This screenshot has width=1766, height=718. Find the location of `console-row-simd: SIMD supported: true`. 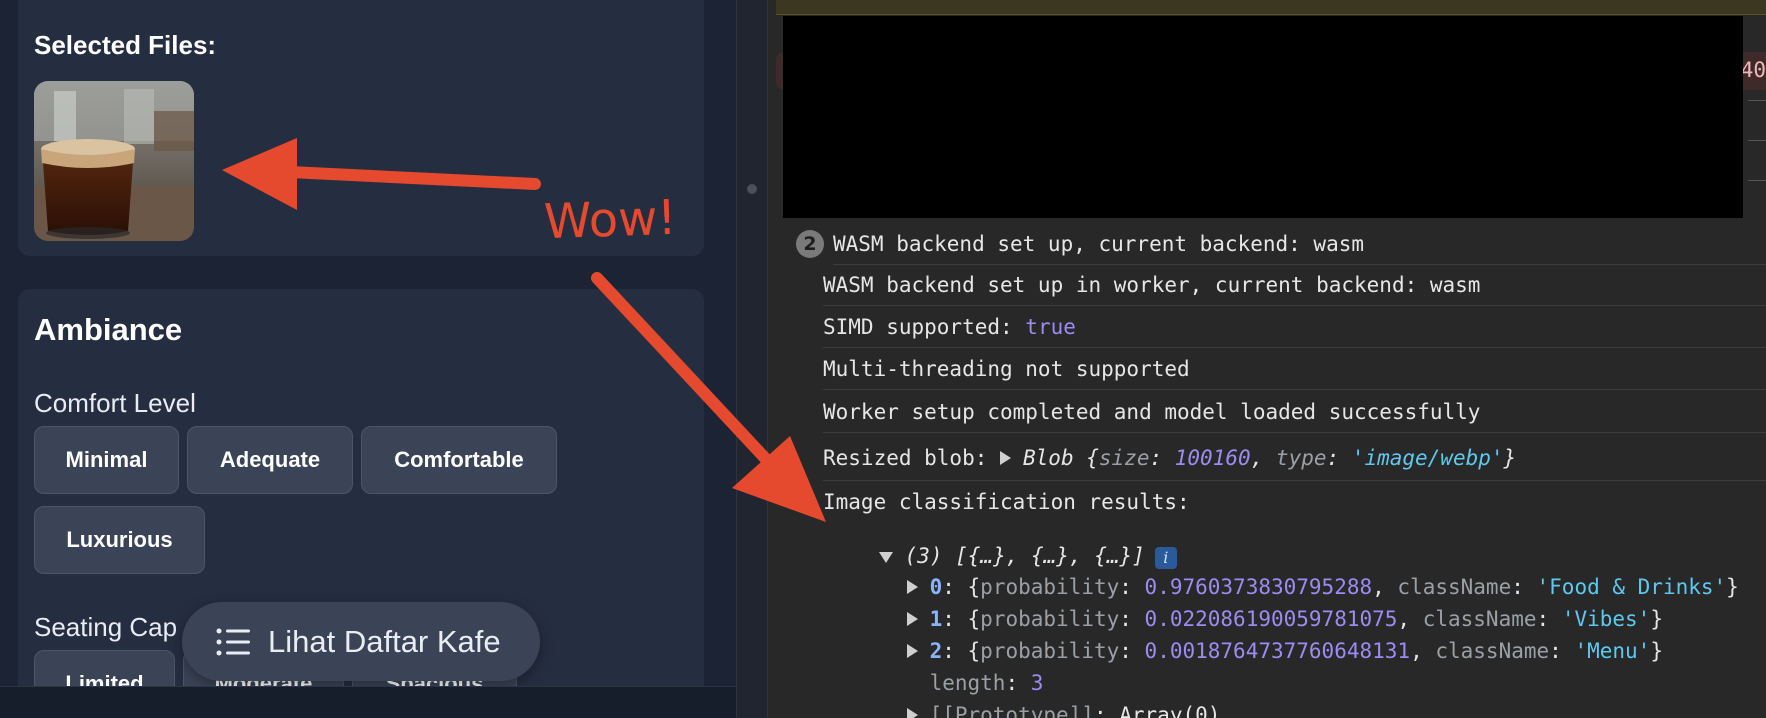

console-row-simd: SIMD supported: true is located at coordinates (1294, 327).